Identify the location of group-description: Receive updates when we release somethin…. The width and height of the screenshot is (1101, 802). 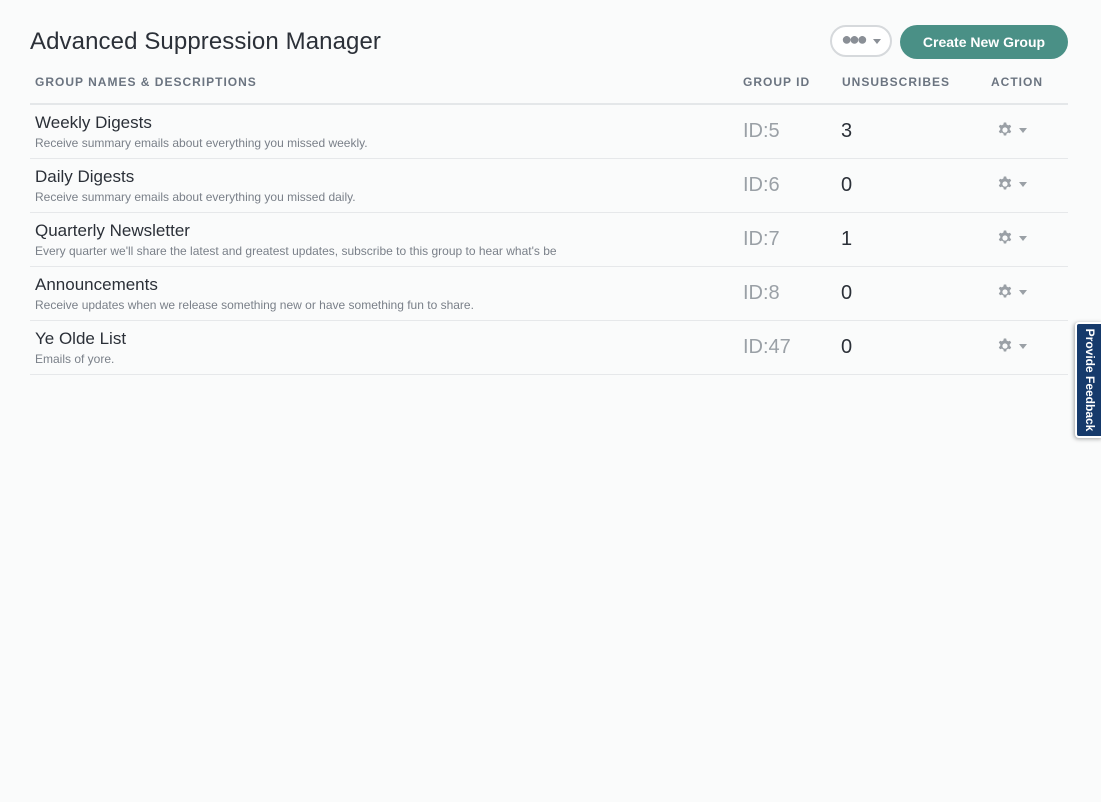
(254, 305).